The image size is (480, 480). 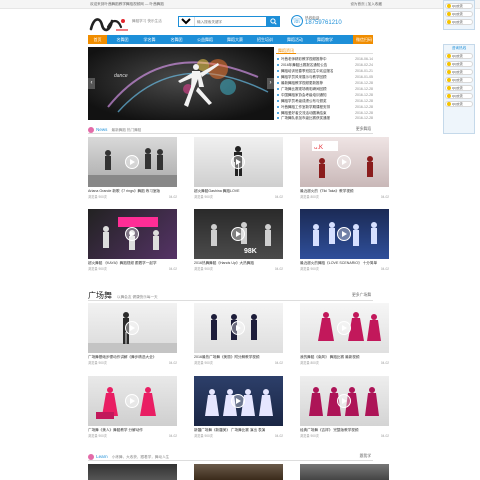 What do you see at coordinates (128, 456) in the screenshot?
I see `section-title: Learn 小练舞，大收获，跟着学，舞动人生` at bounding box center [128, 456].